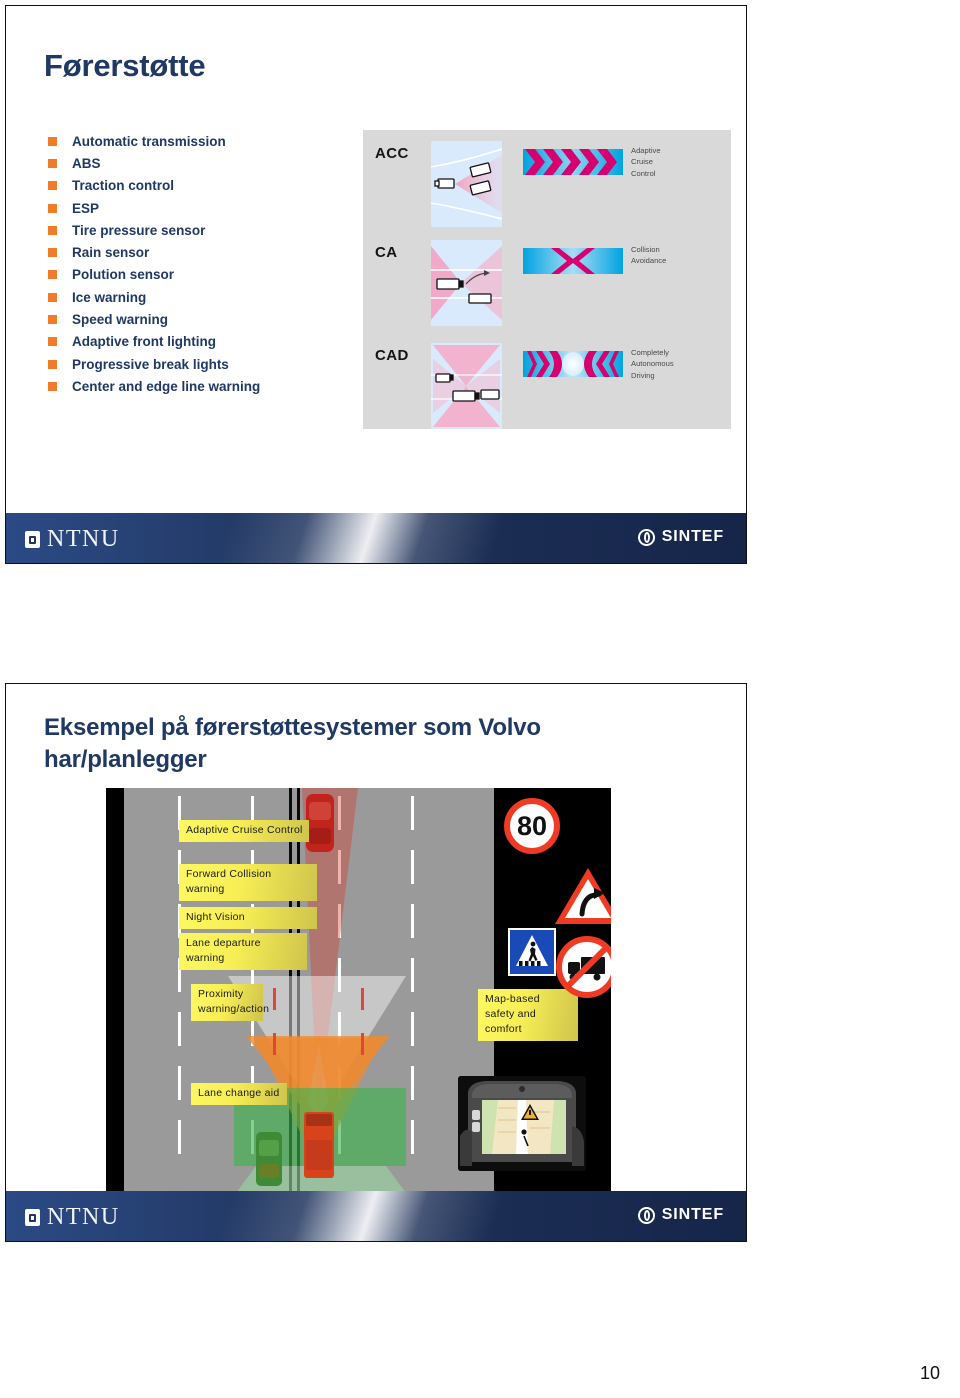 Image resolution: width=960 pixels, height=1398 pixels. I want to click on diagram-row-ca-band, so click(573, 261).